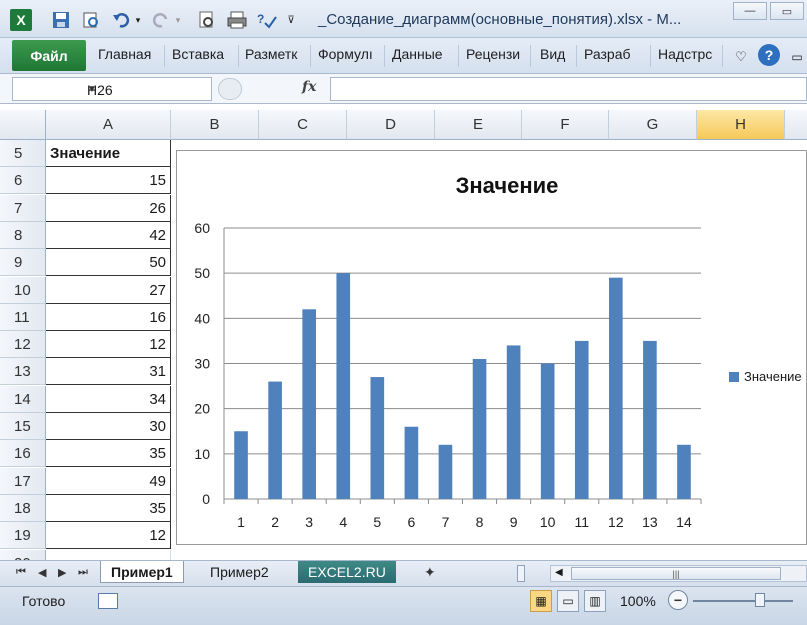 Image resolution: width=807 pixels, height=625 pixels. Describe the element at coordinates (559, 572) in the screenshot. I see `scroll-left-icon: ◀` at that location.